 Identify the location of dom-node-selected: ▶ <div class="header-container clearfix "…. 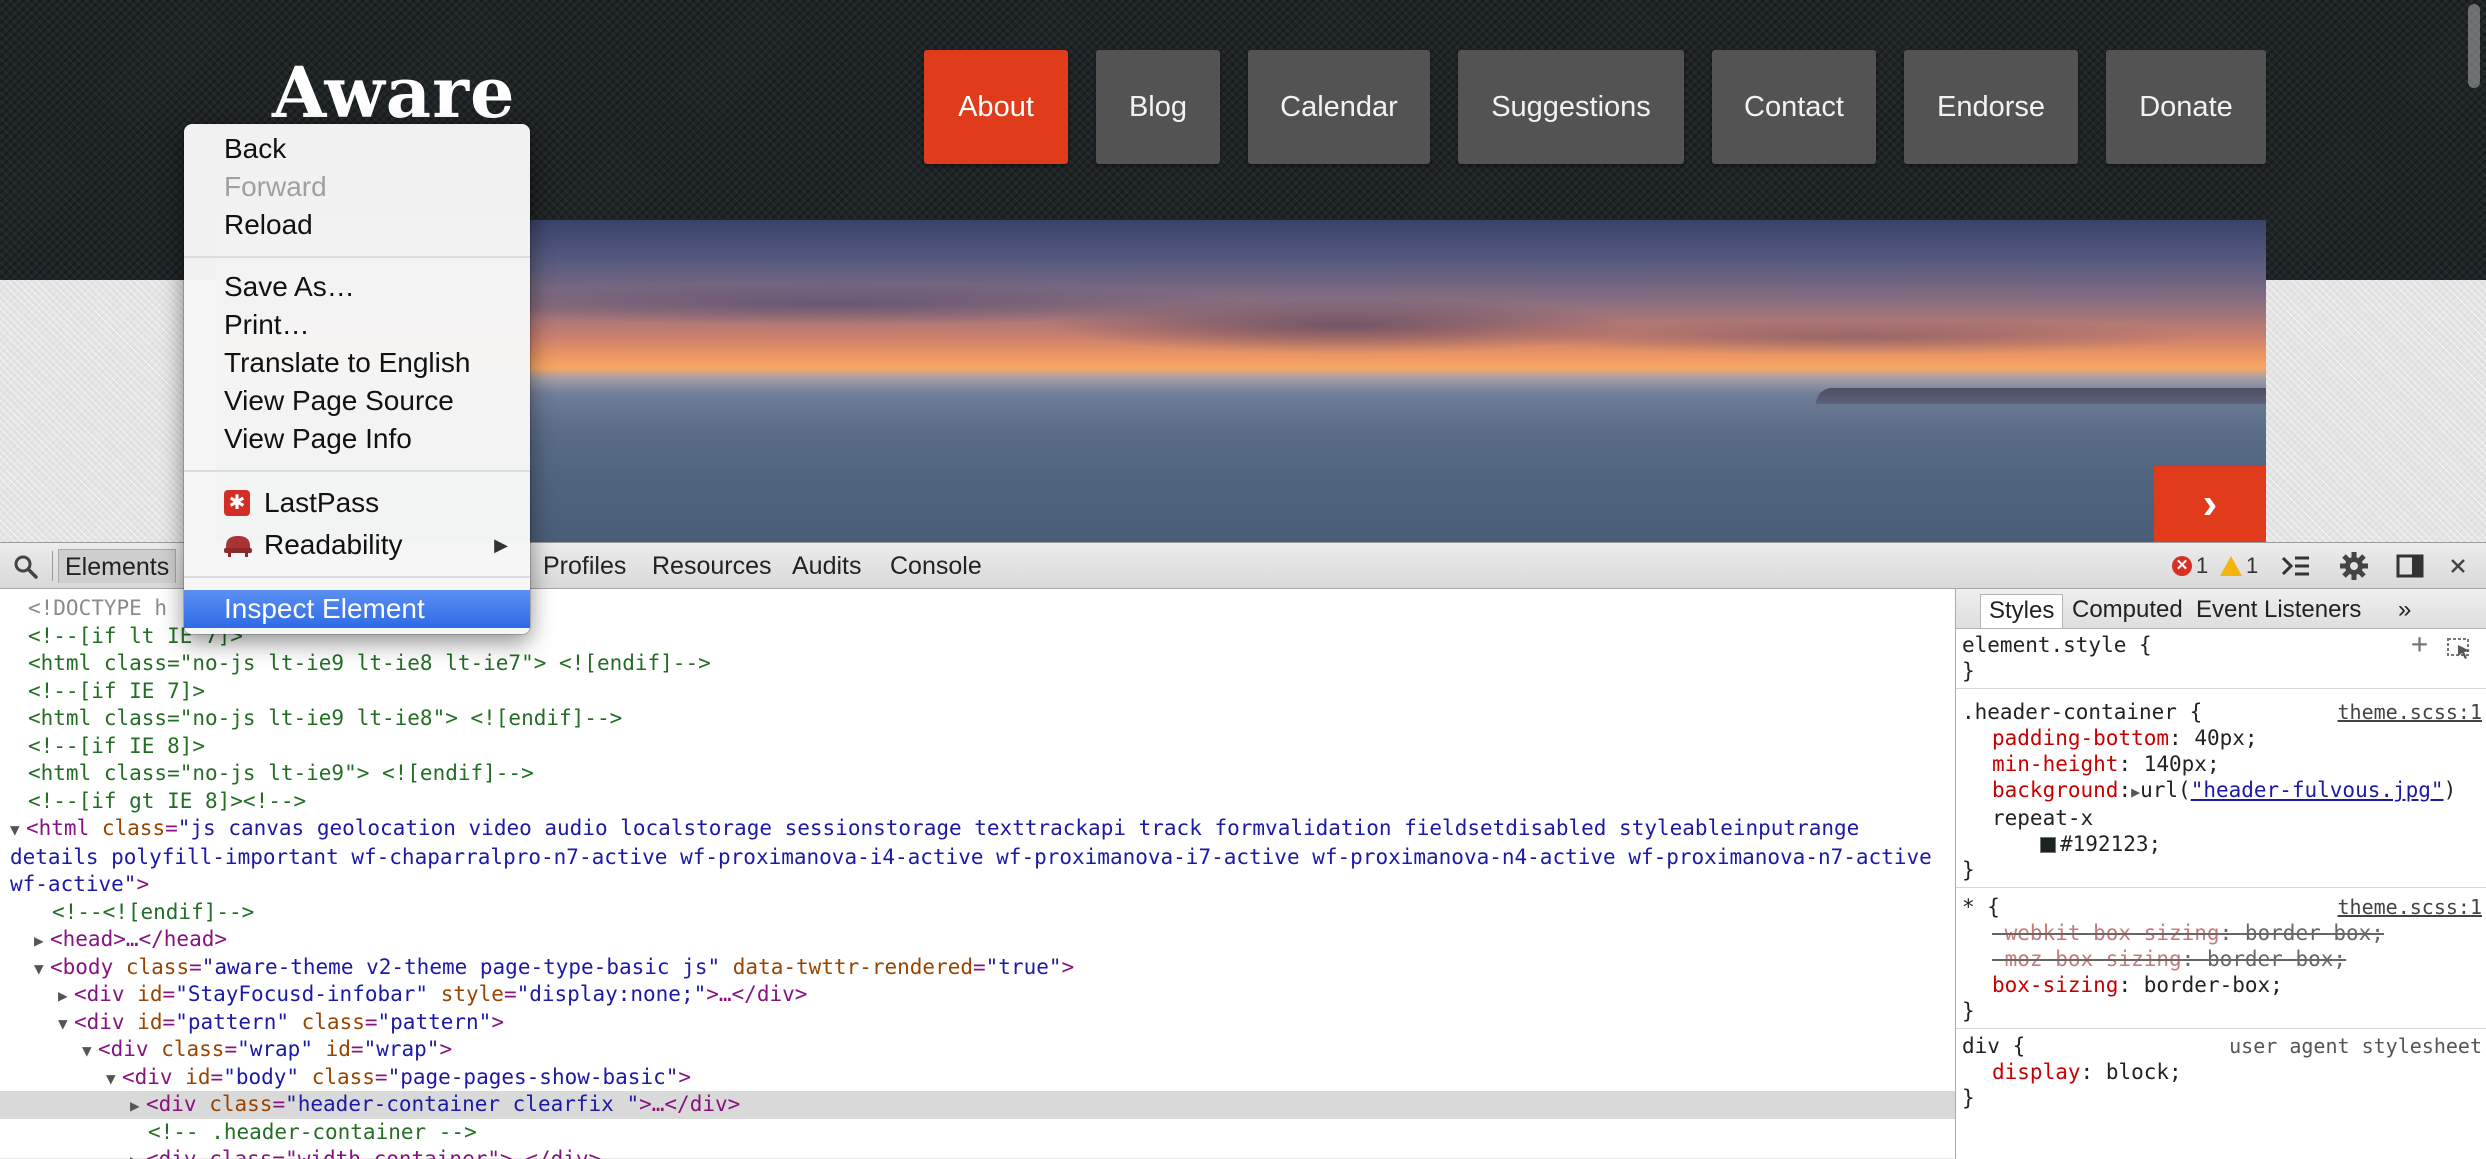
(977, 1105).